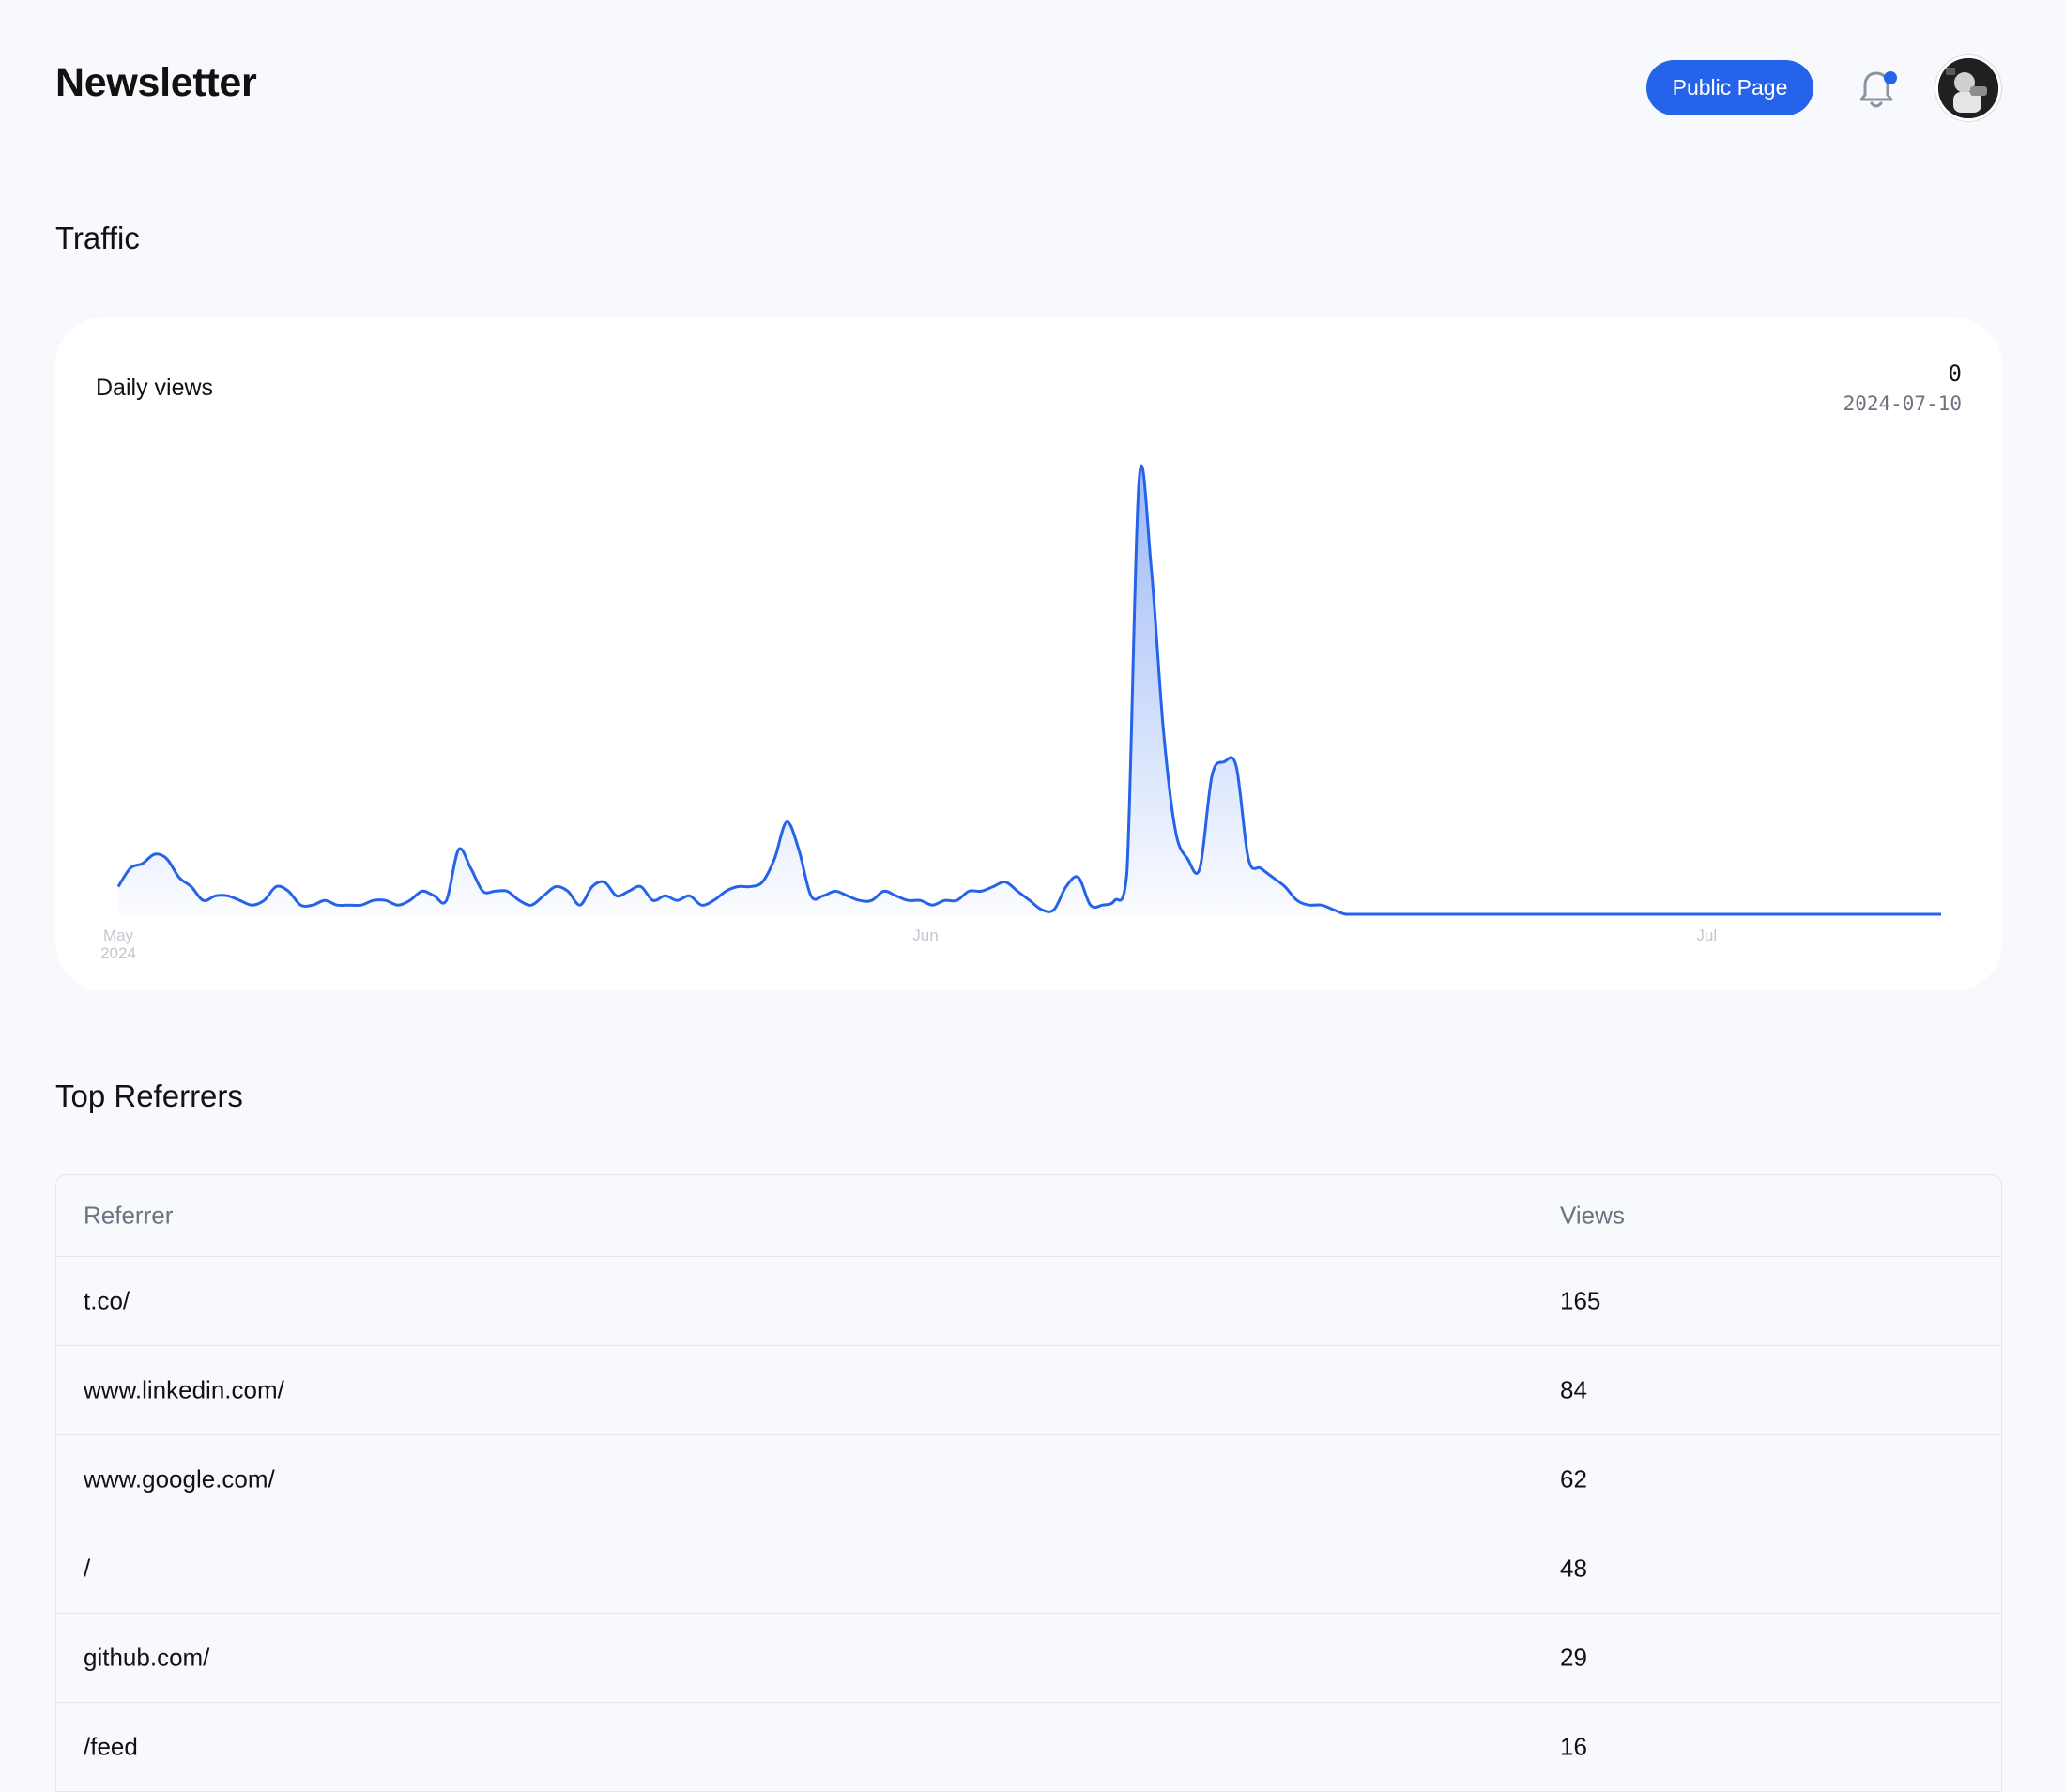 Image resolution: width=2065 pixels, height=1792 pixels. What do you see at coordinates (107, 1300) in the screenshot?
I see `referrer-cell: t.co/` at bounding box center [107, 1300].